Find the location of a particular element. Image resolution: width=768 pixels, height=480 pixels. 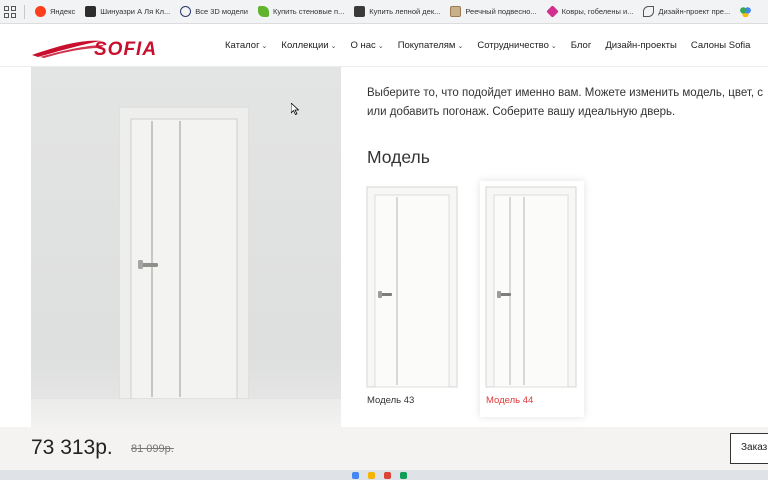

nav-label: Сотрудничество is located at coordinates (513, 45).